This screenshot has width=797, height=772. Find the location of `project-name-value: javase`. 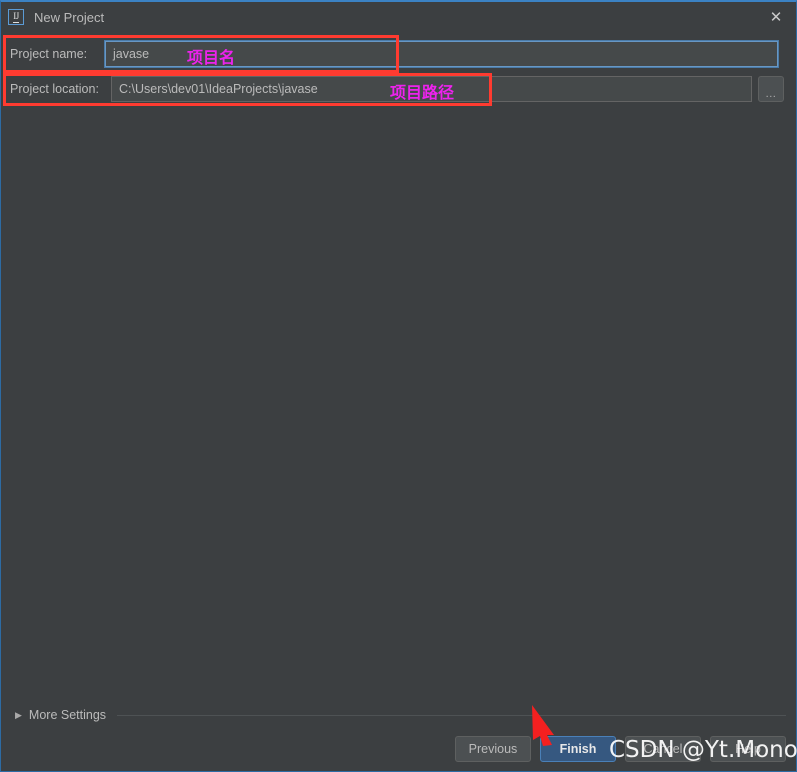

project-name-value: javase is located at coordinates (131, 54).